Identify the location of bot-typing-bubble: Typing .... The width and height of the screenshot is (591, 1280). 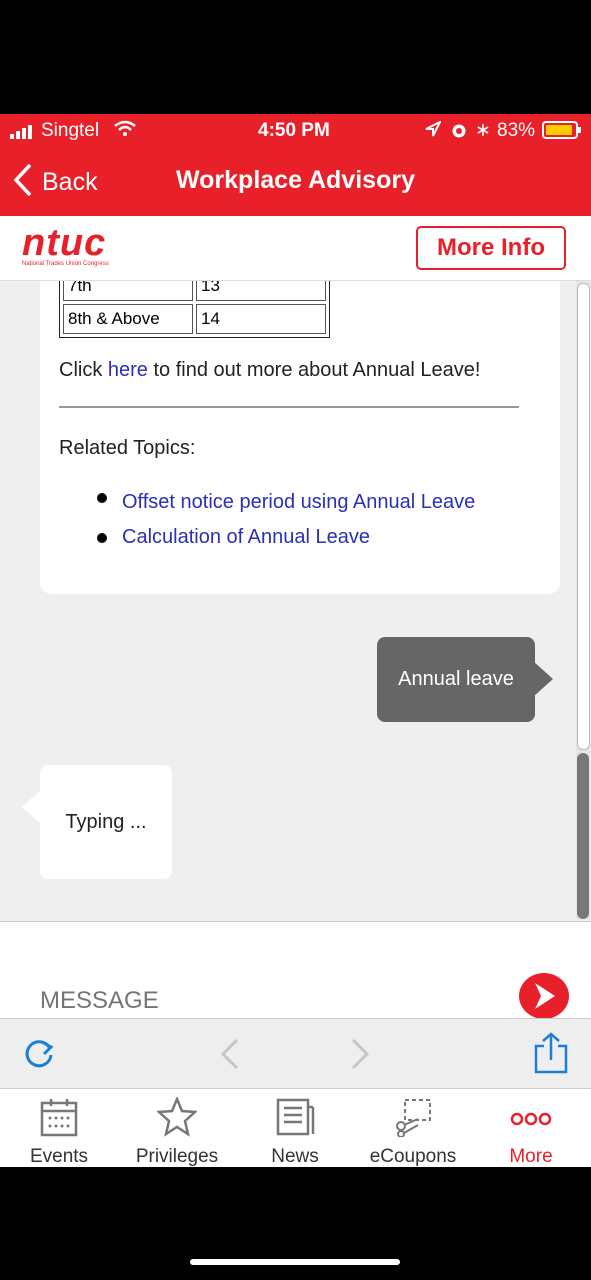
(97, 822).